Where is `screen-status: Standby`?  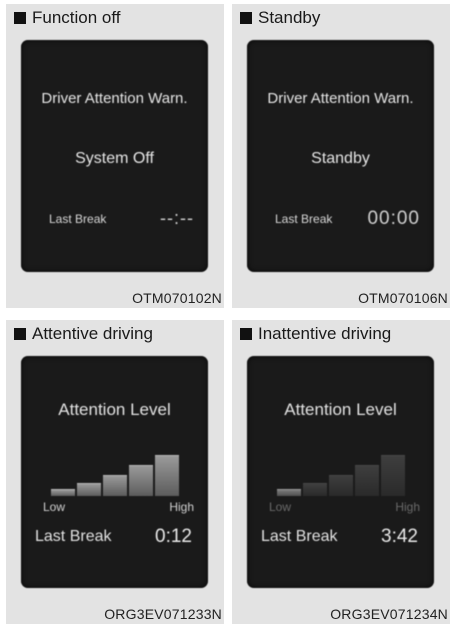 screen-status: Standby is located at coordinates (340, 158).